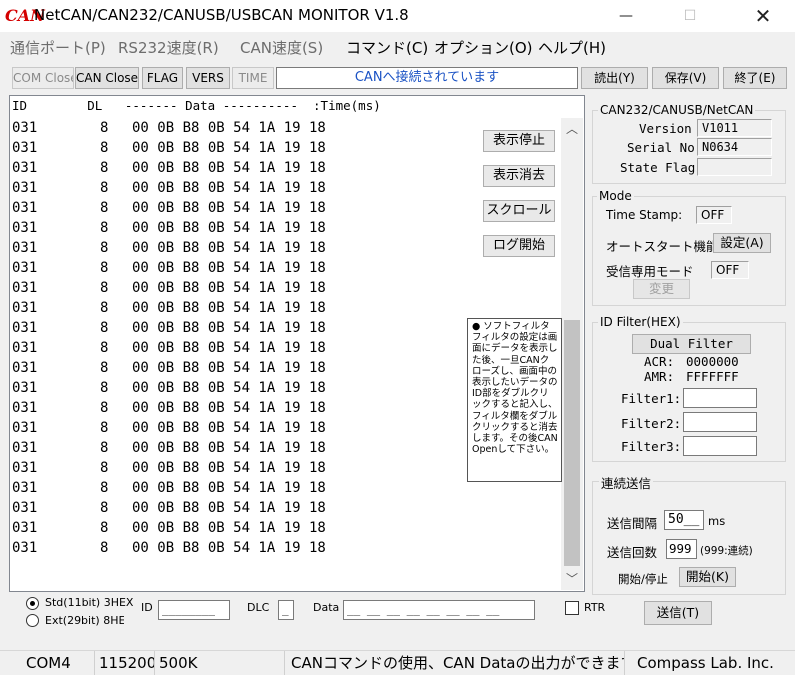 This screenshot has width=795, height=675. I want to click on device-info-title: CAN232/CANUSB/NetCAN, so click(677, 110).